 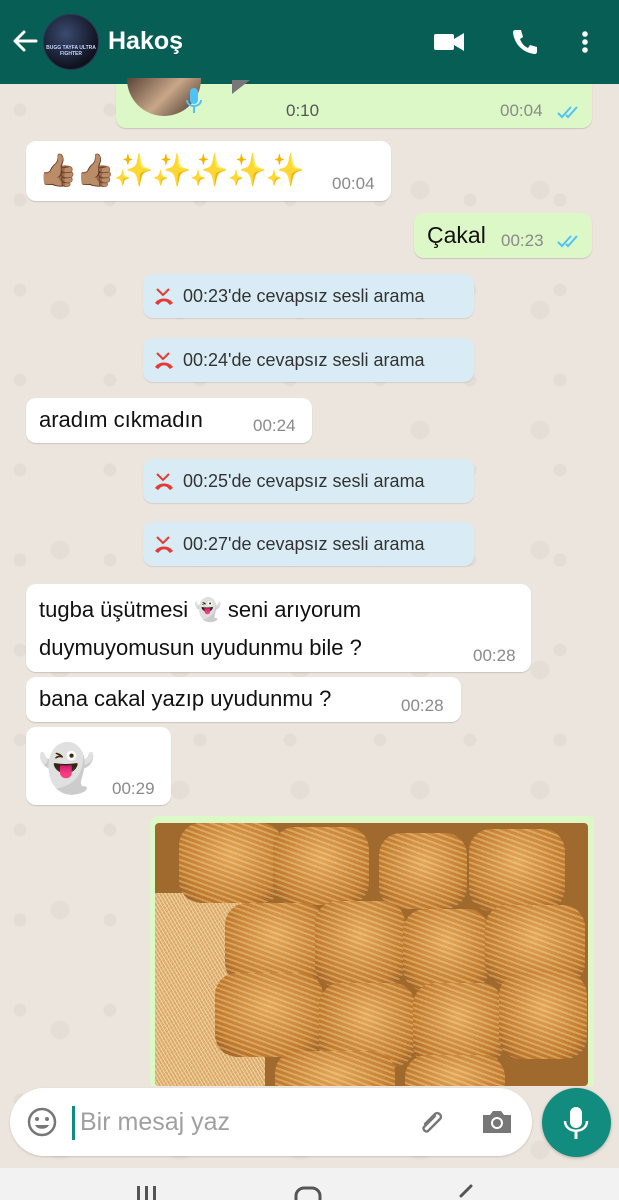 What do you see at coordinates (73, 1123) in the screenshot?
I see `text-cursor` at bounding box center [73, 1123].